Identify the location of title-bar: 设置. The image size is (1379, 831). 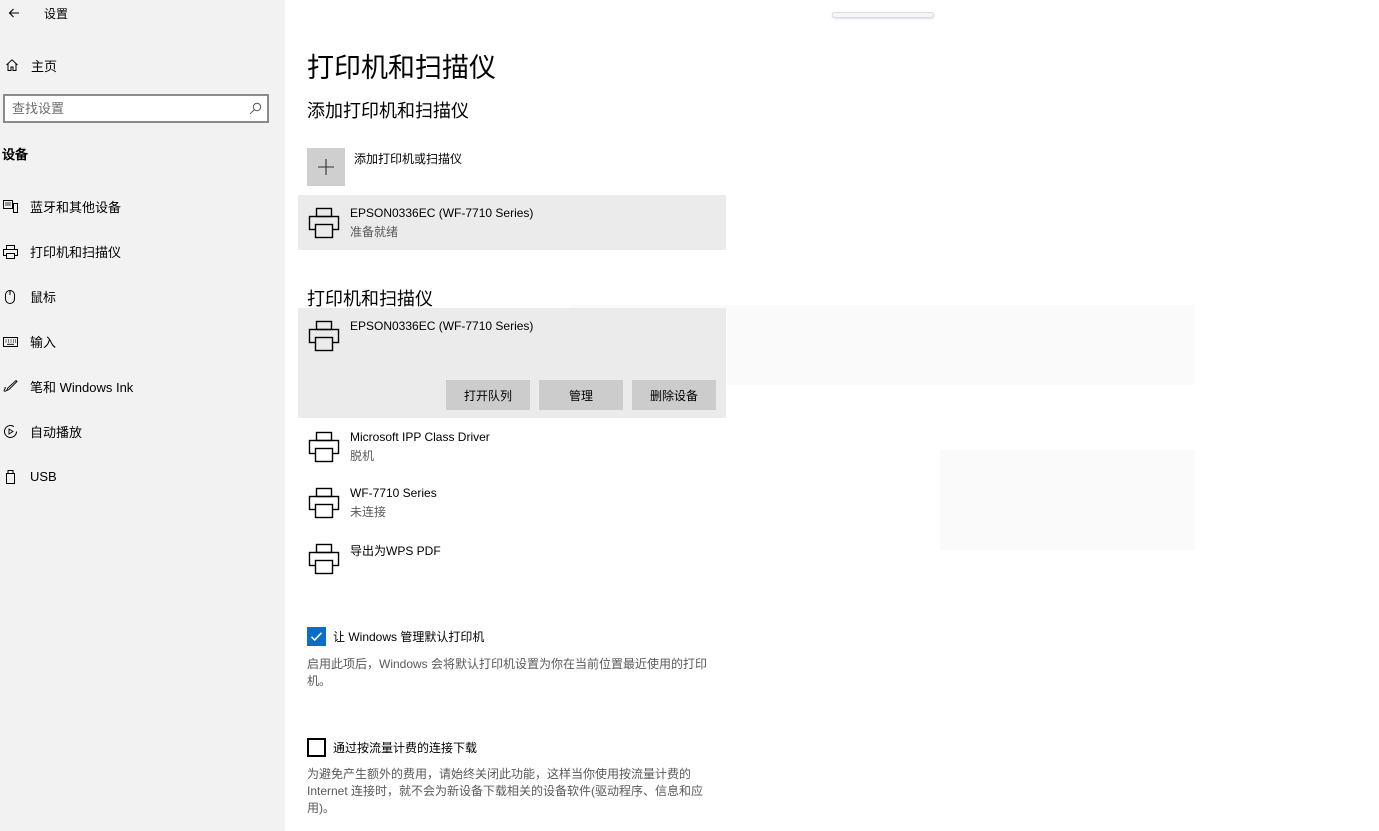
(142, 13).